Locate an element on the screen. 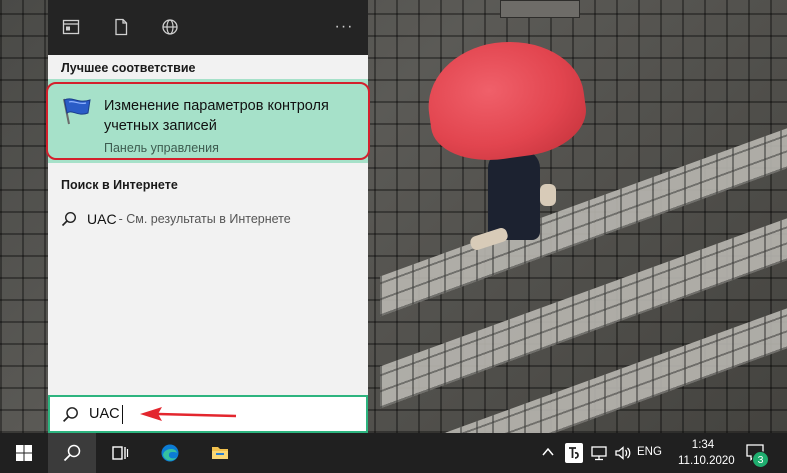 This screenshot has width=787, height=473. folder-icon is located at coordinates (220, 453).